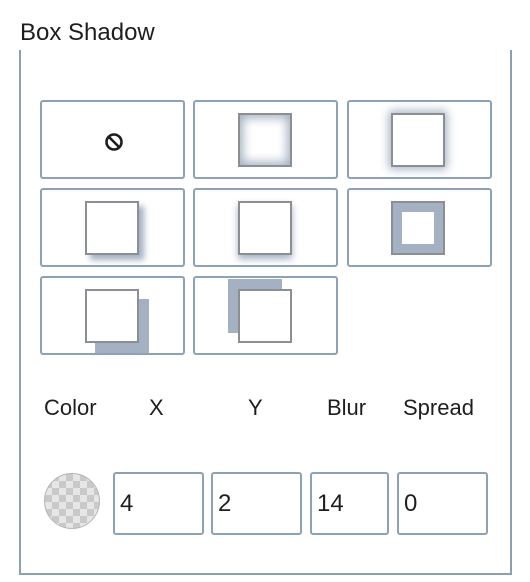 Image resolution: width=530 pixels, height=582 pixels. I want to click on preset-outer-glow-button, so click(419, 139).